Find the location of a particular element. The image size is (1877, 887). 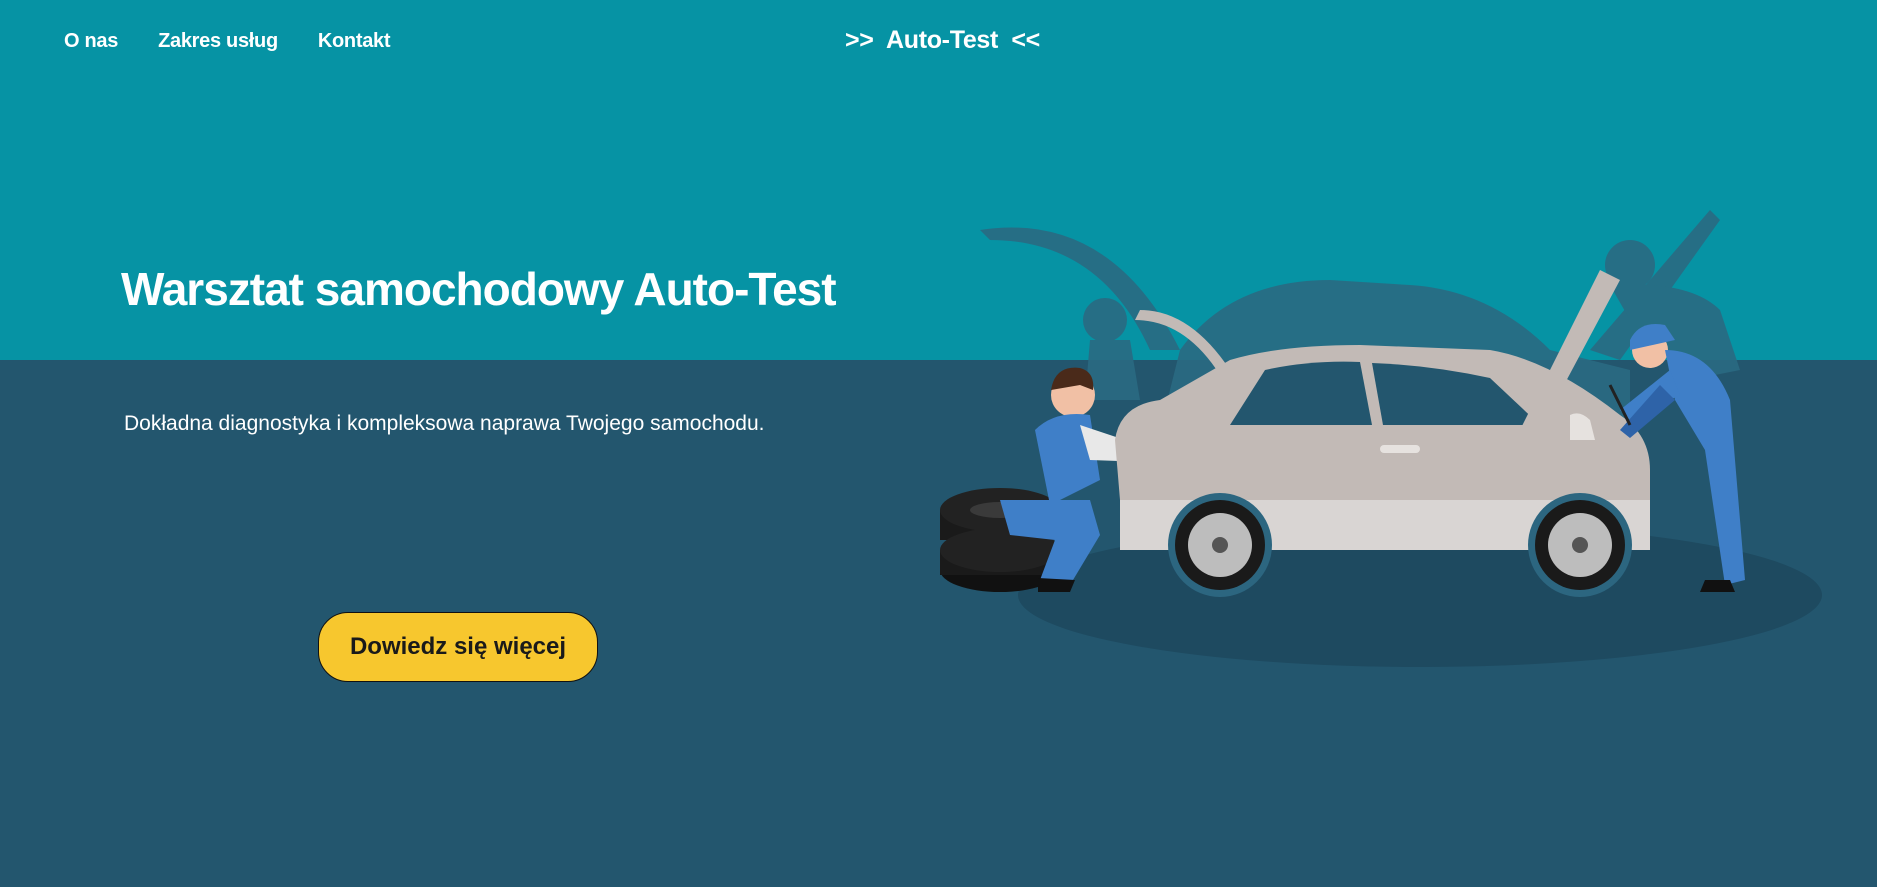

main-nav: O nas Zakres usług Kontakt is located at coordinates (227, 41).